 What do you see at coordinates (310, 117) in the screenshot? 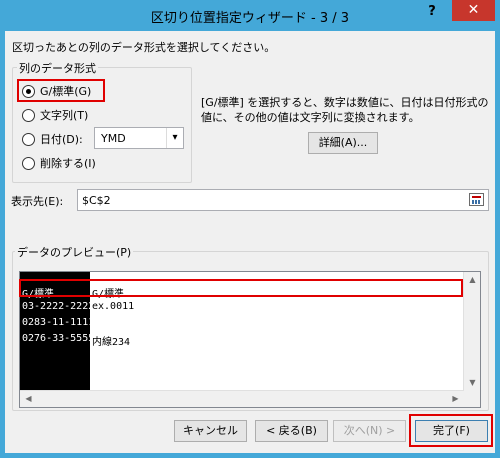
I see `format-description-line-2: 値に、その他の値は文字列に変換されます。` at bounding box center [310, 117].